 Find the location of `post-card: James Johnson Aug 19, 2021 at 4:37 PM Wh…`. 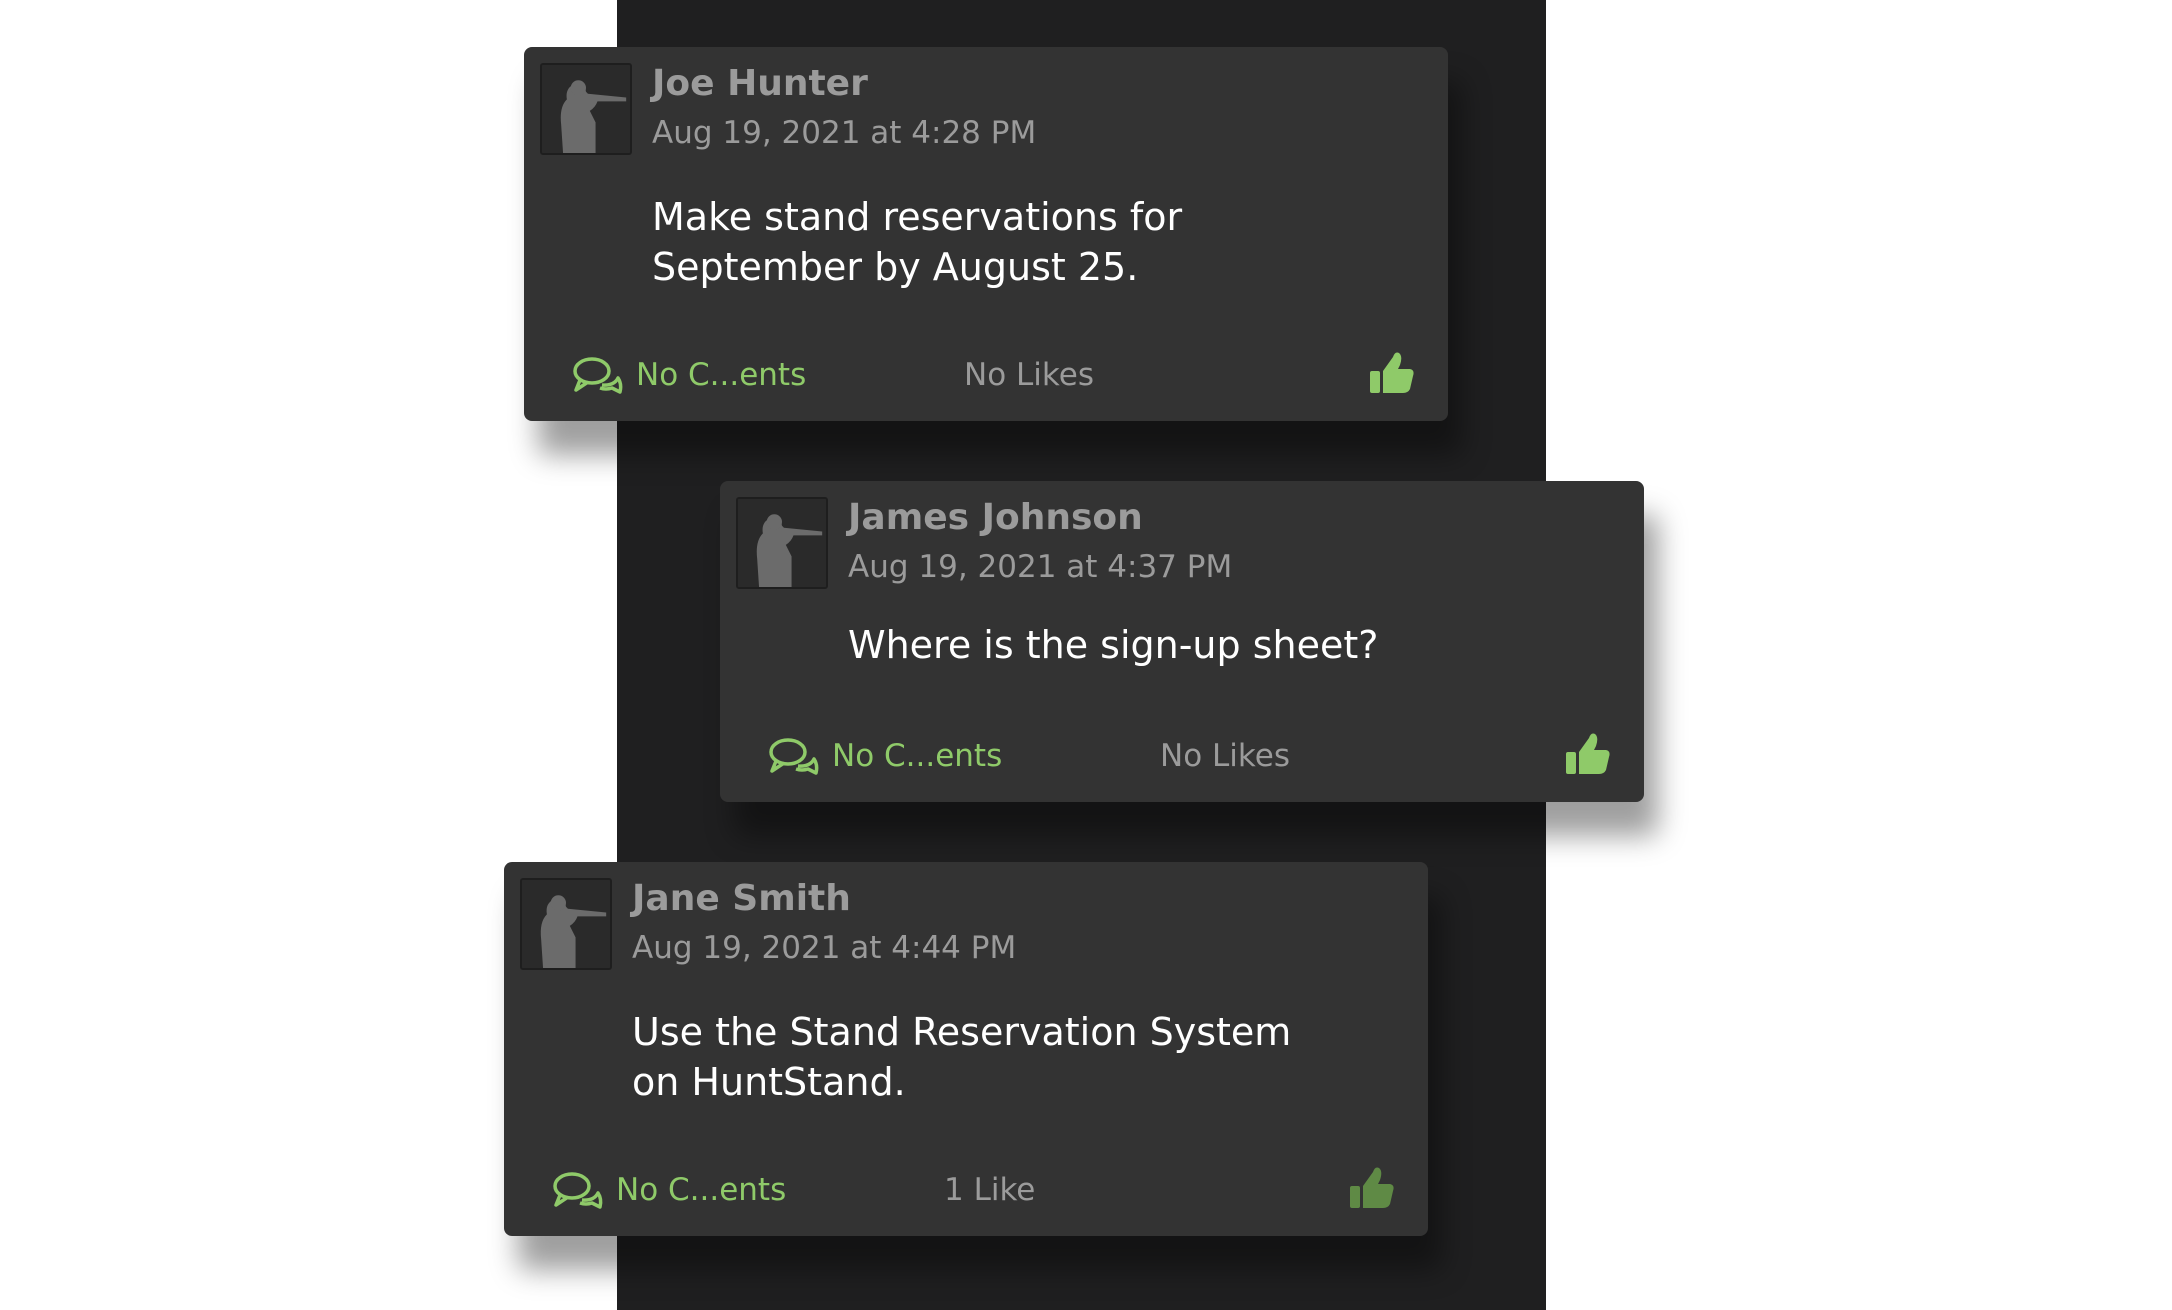

post-card: James Johnson Aug 19, 2021 at 4:37 PM Wh… is located at coordinates (1182, 641).